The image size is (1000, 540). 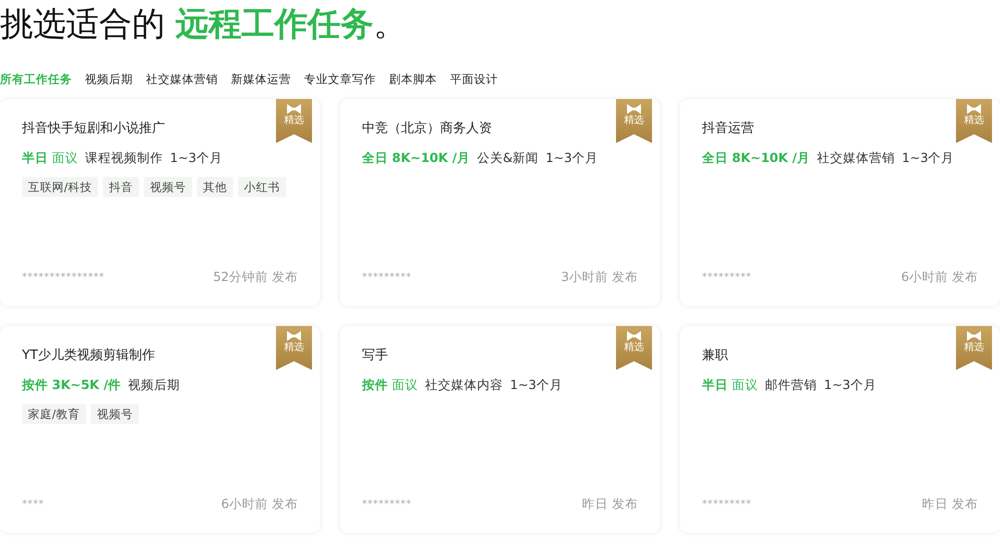 What do you see at coordinates (261, 79) in the screenshot?
I see `category-tab: 新媒体运营` at bounding box center [261, 79].